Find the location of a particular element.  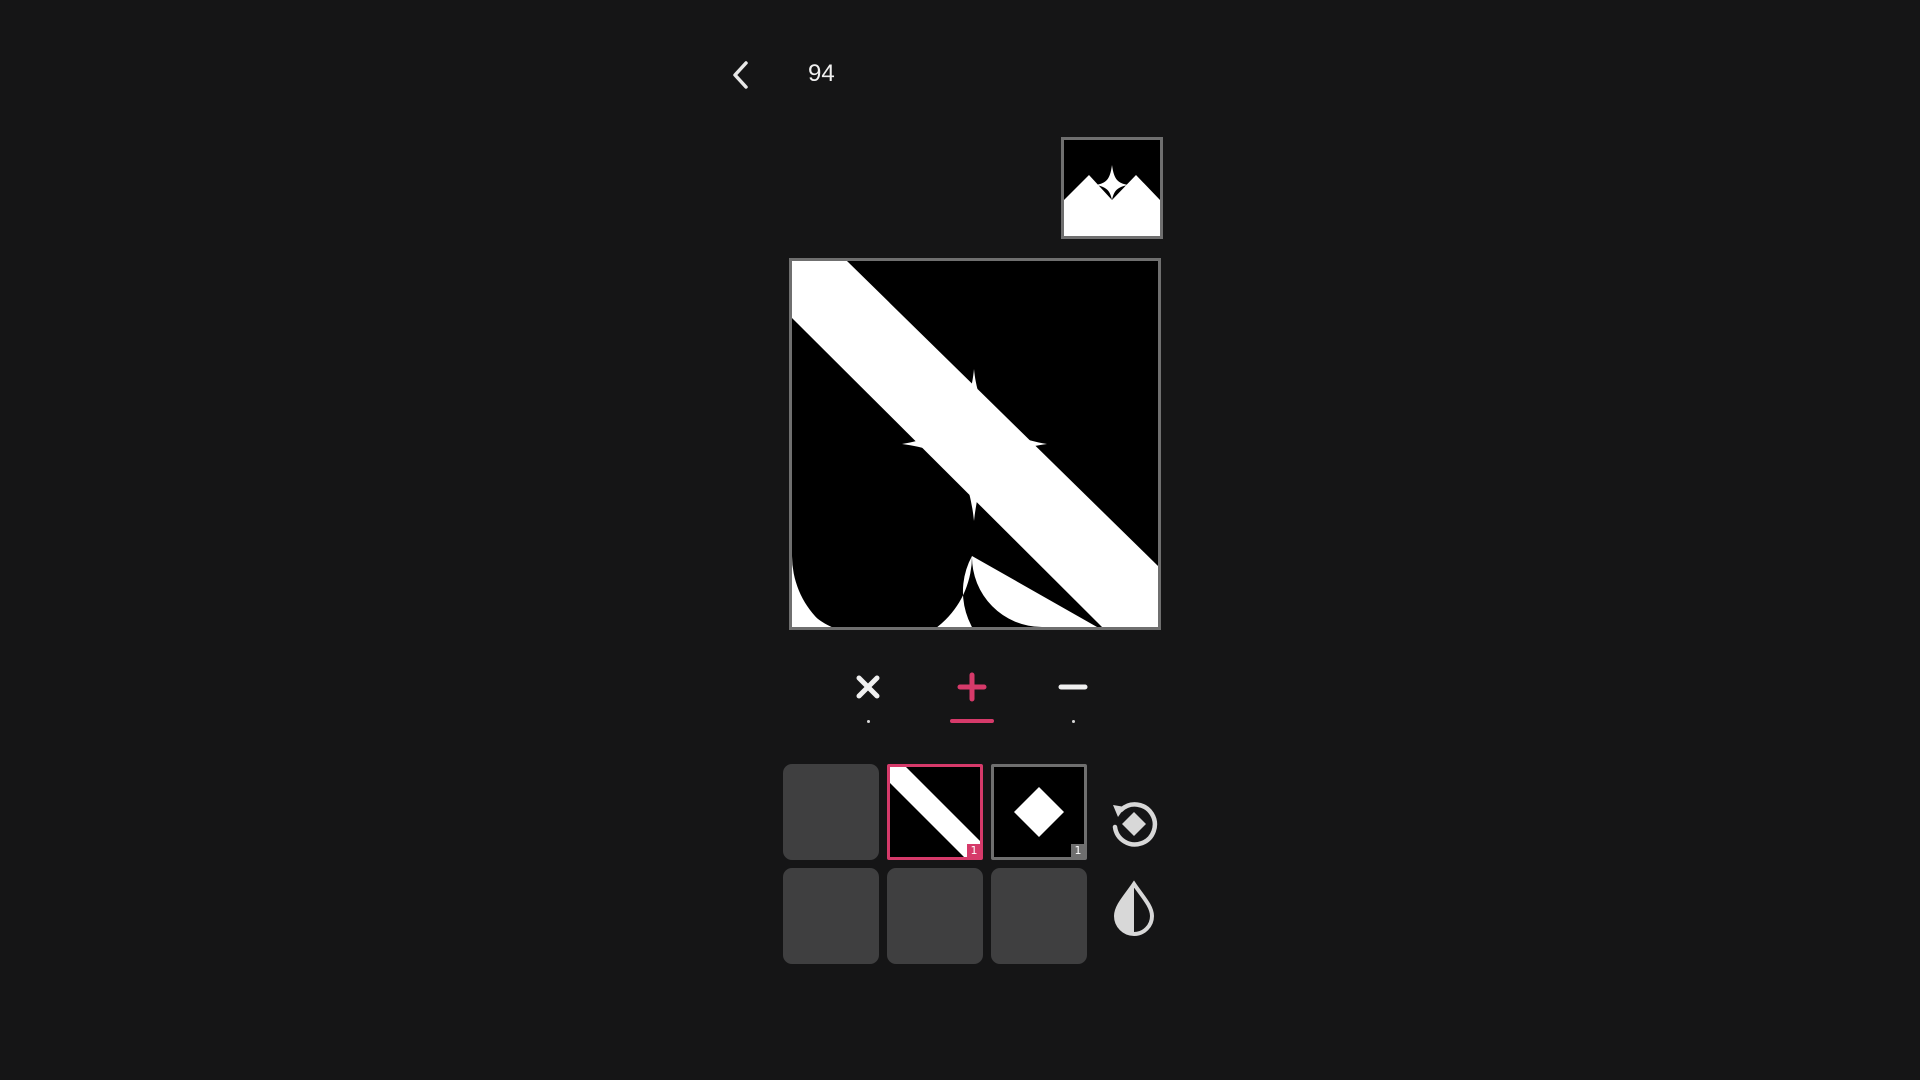

invert-drop-icon is located at coordinates (1134, 908).